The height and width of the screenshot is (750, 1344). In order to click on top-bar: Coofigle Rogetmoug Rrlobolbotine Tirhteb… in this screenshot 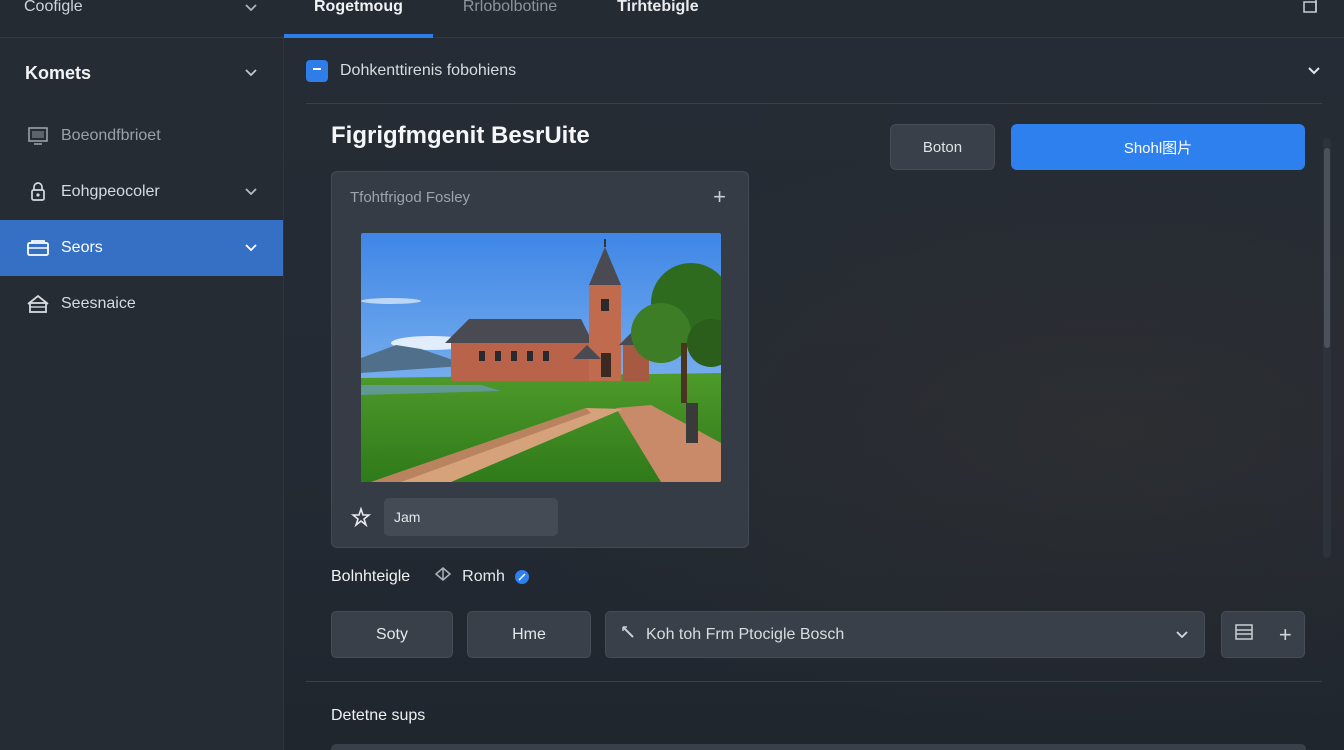, I will do `click(672, 19)`.